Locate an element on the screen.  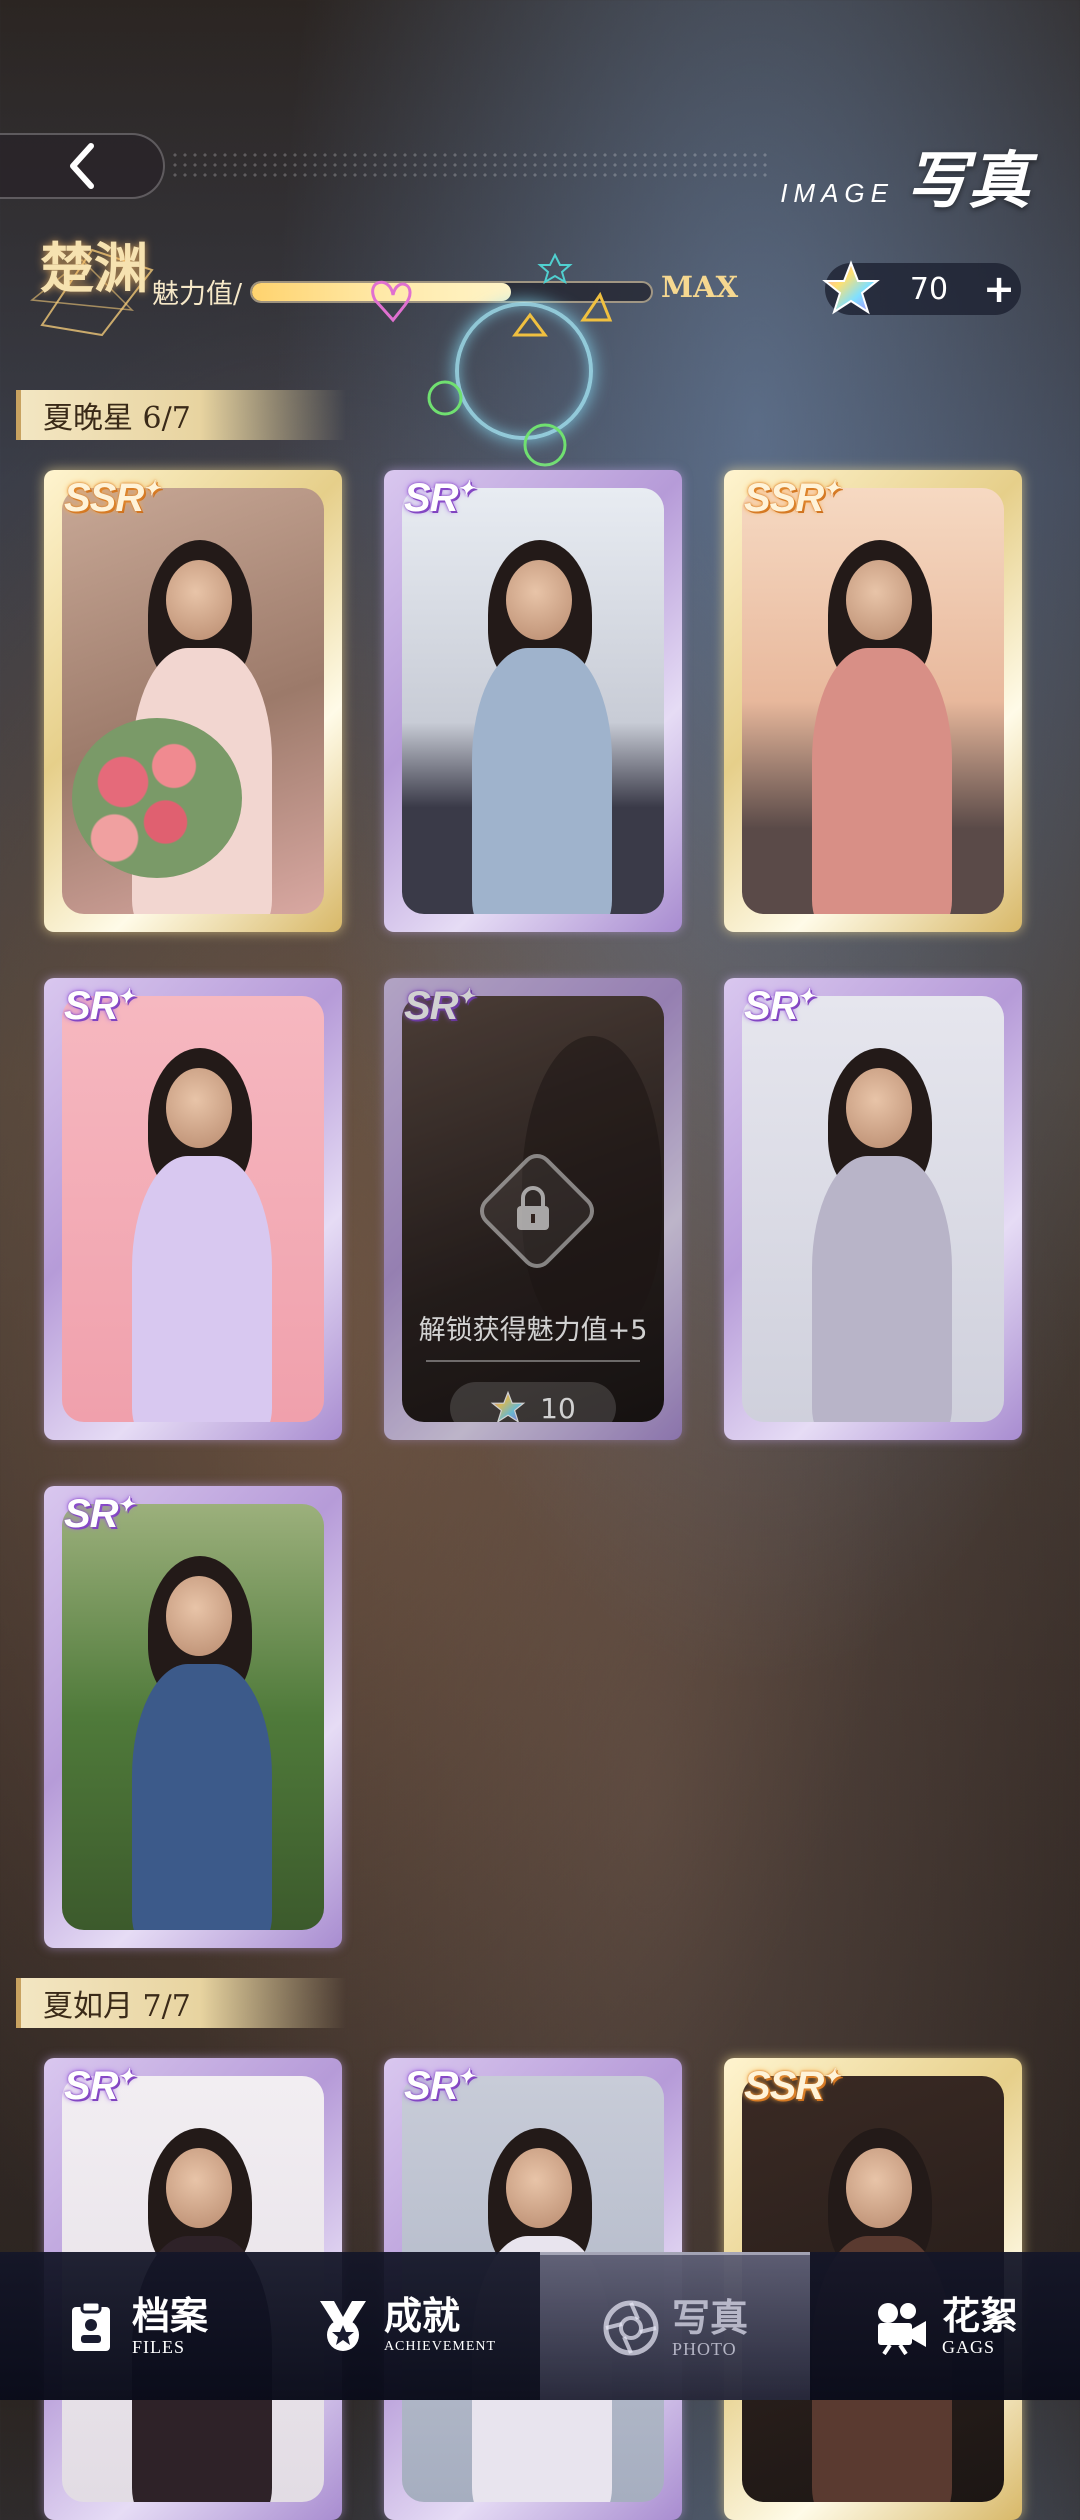
medal-icon is located at coordinates (342, 2326).